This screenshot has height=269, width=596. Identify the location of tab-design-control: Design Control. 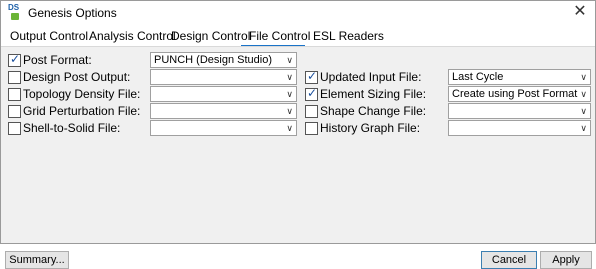
(210, 37).